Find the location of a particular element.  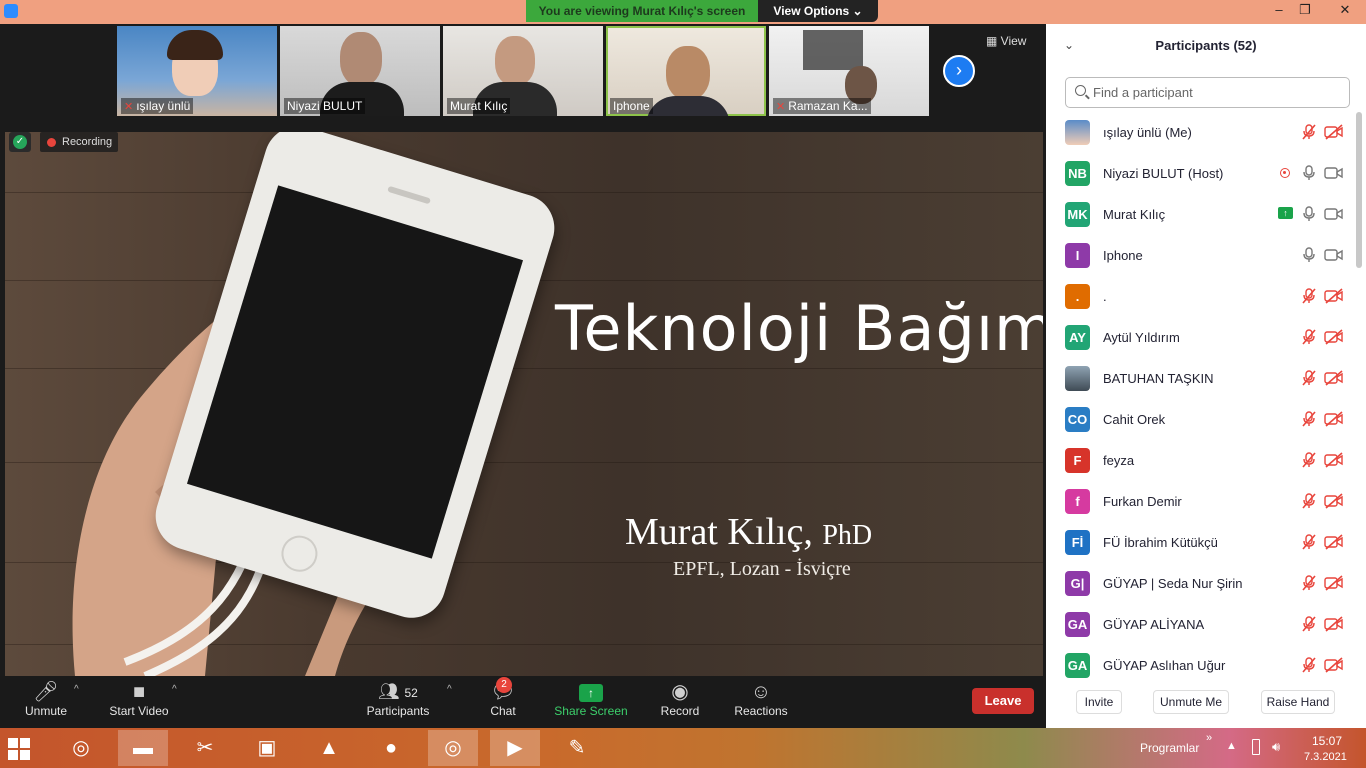

audio-options-caret: ^ is located at coordinates (76, 689).